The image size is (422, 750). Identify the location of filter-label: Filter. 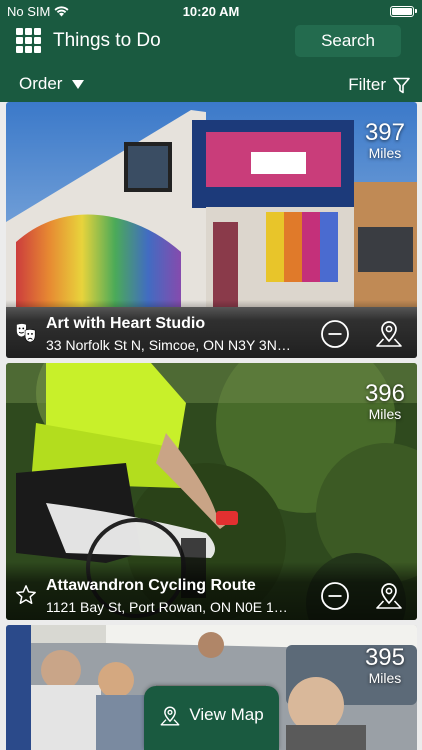
(367, 84).